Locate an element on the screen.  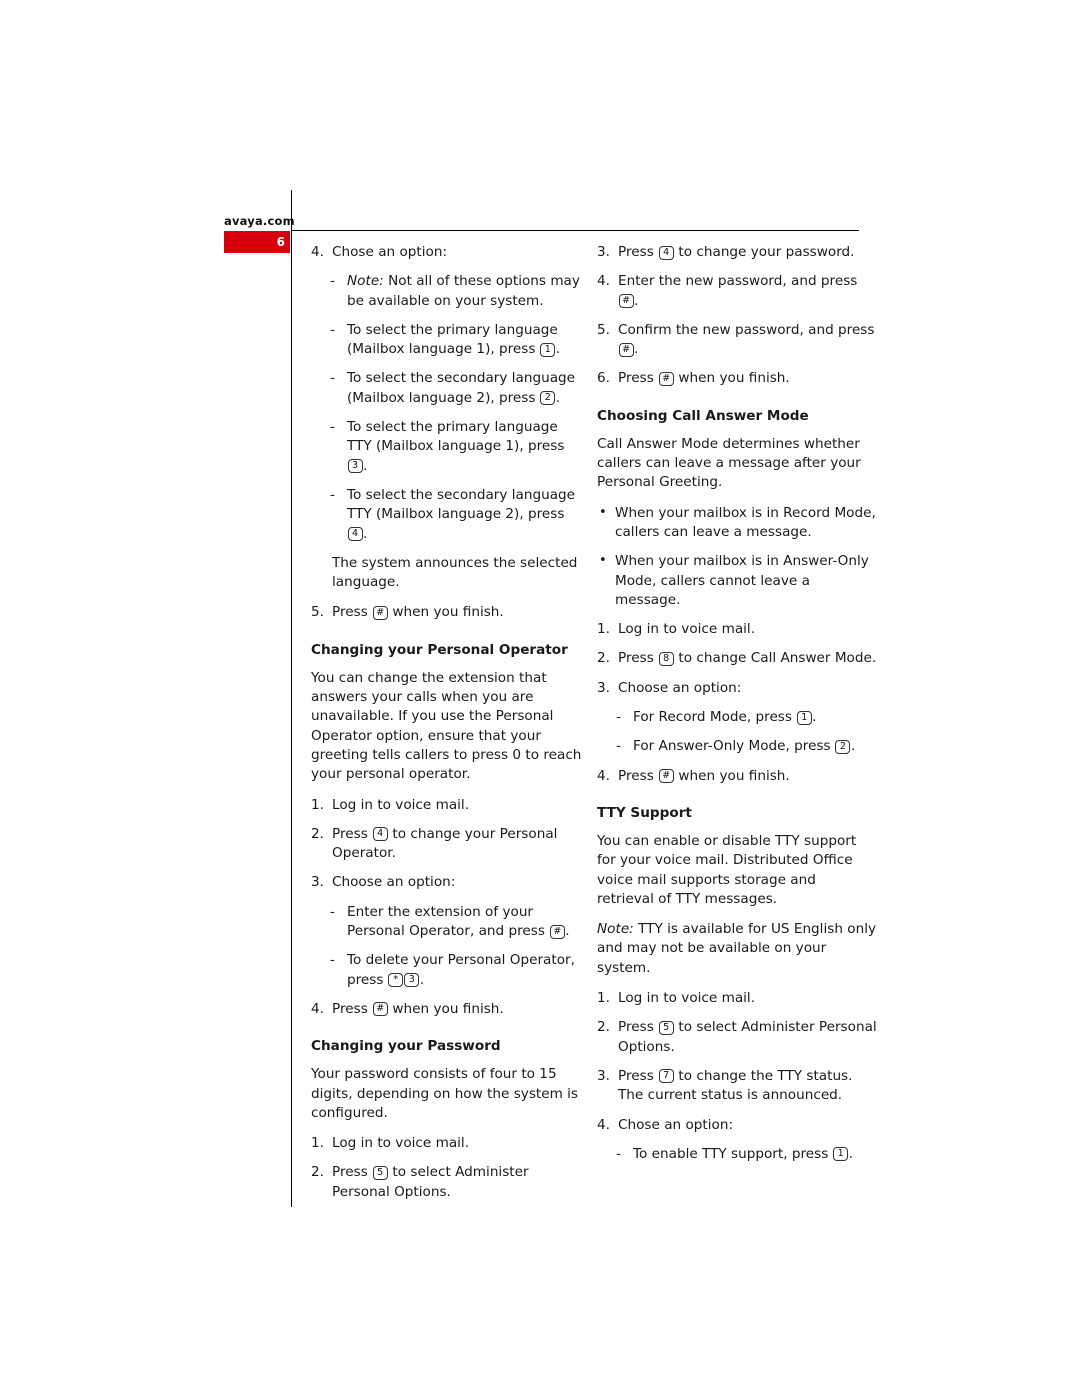
list-item: - For Record Mode, press 1. is located at coordinates (737, 717).